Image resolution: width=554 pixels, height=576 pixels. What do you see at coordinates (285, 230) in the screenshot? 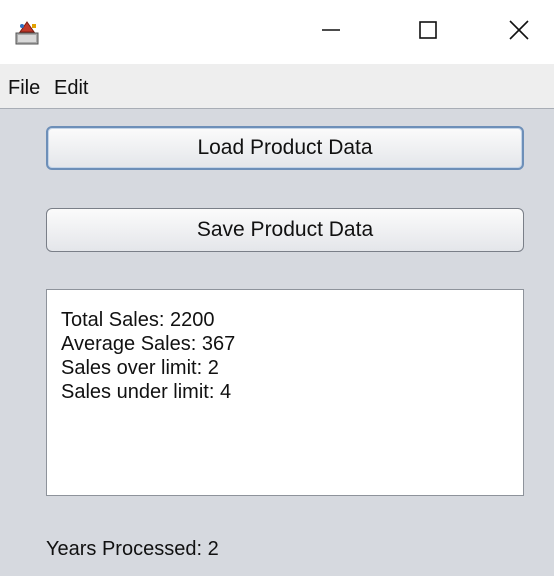
I see `save-product-data-button: Save Product Data` at bounding box center [285, 230].